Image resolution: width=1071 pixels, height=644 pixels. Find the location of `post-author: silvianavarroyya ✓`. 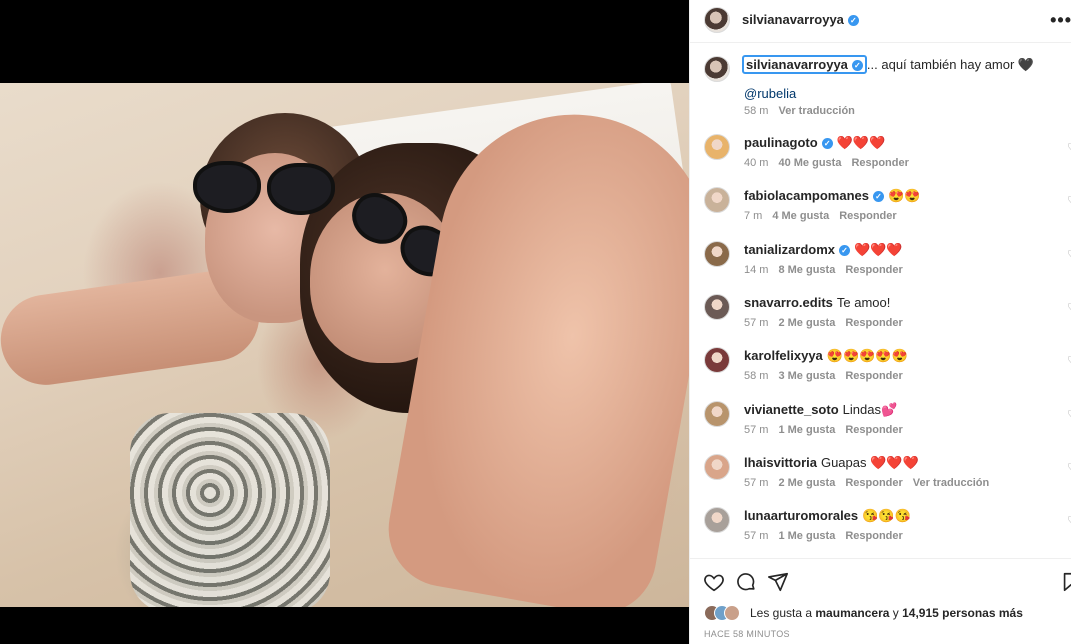

post-author: silvianavarroyya ✓ is located at coordinates (800, 19).